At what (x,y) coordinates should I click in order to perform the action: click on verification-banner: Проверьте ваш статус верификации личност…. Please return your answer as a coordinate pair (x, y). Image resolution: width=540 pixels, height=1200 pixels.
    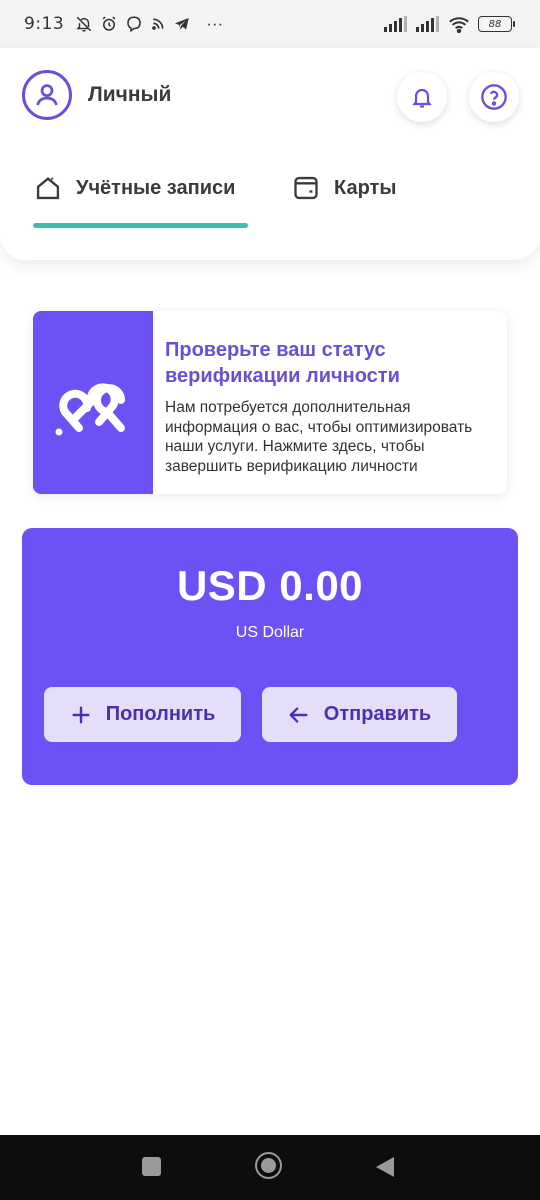
    Looking at the image, I should click on (270, 402).